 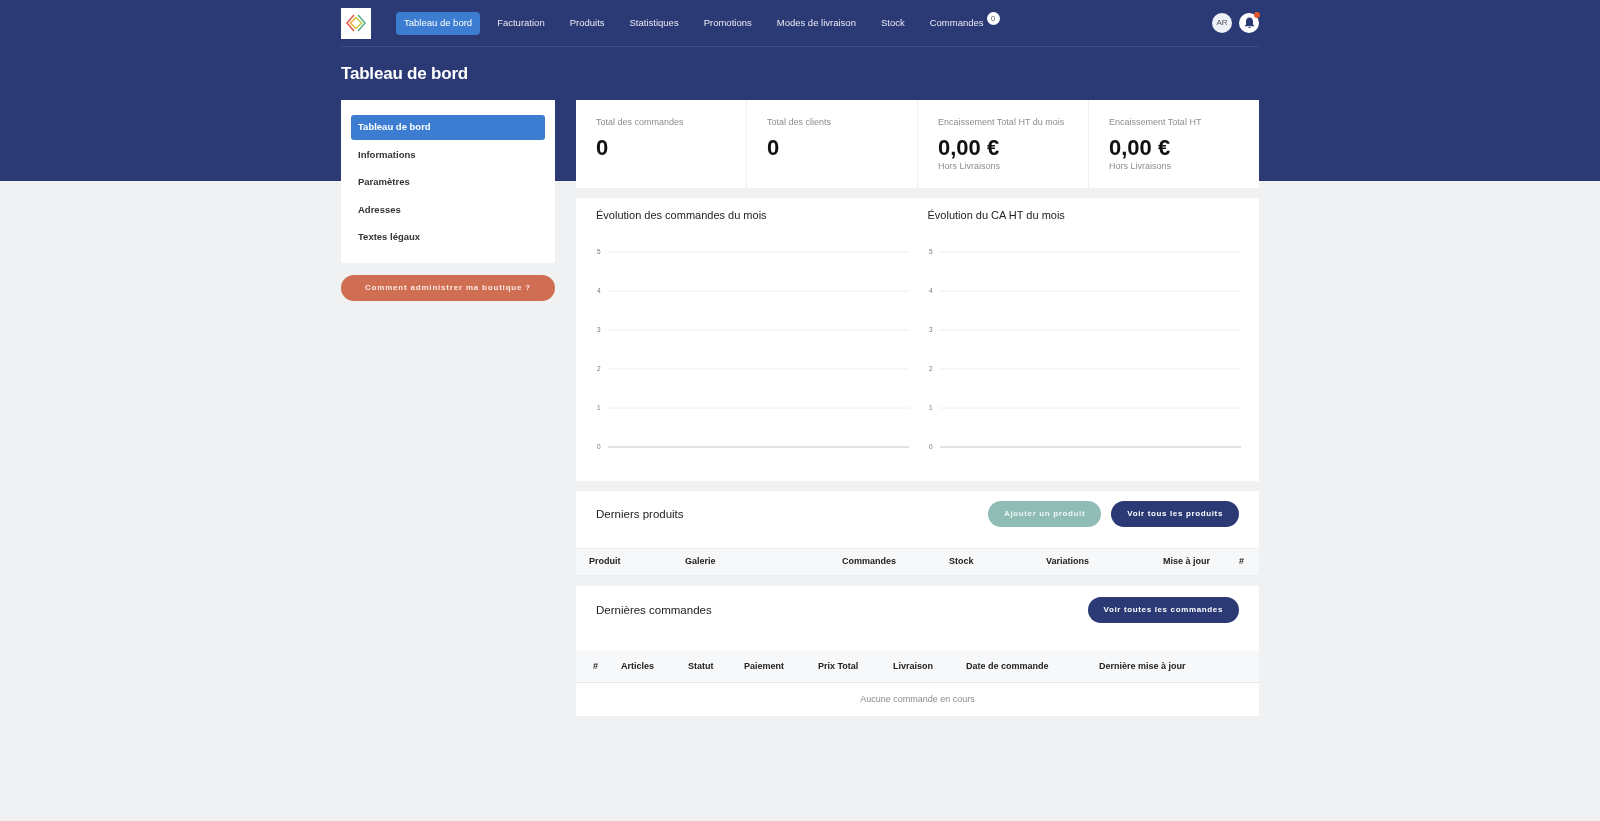 What do you see at coordinates (1187, 562) in the screenshot?
I see `column-header: Mise à jour` at bounding box center [1187, 562].